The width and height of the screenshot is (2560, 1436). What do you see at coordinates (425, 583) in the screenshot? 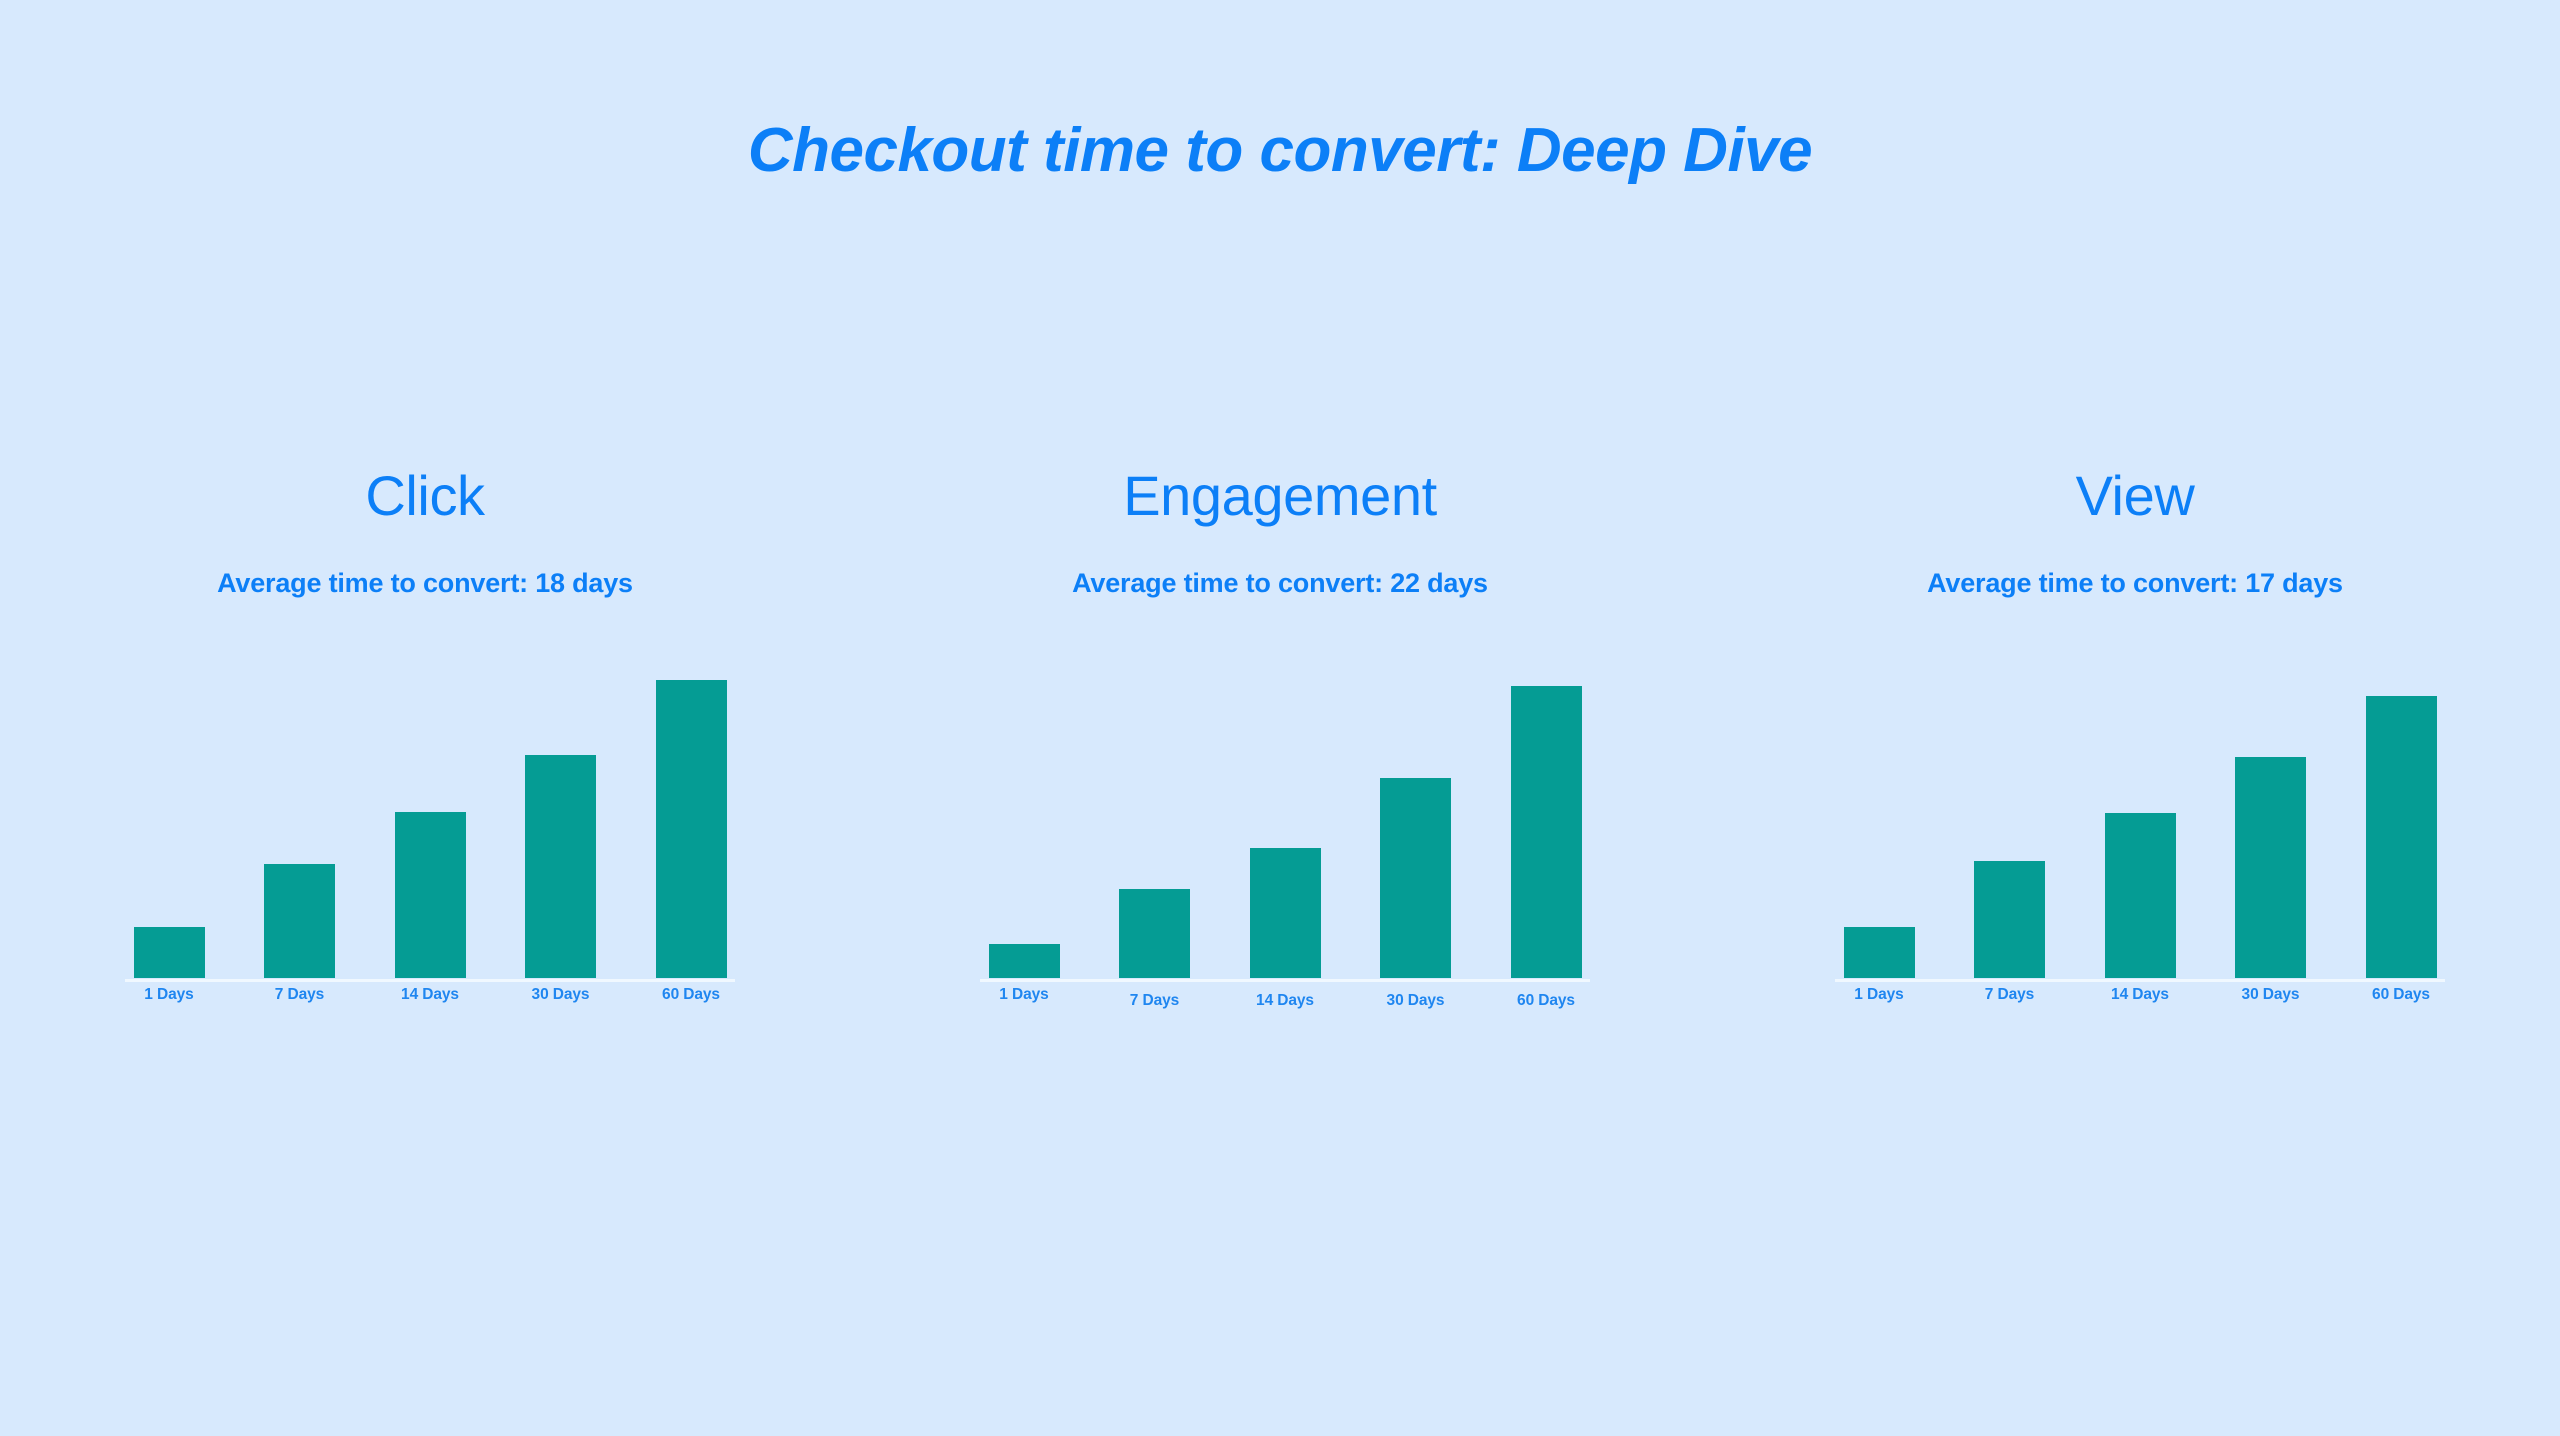
I see `panel-subtitle: Average time to convert: 18 days` at bounding box center [425, 583].